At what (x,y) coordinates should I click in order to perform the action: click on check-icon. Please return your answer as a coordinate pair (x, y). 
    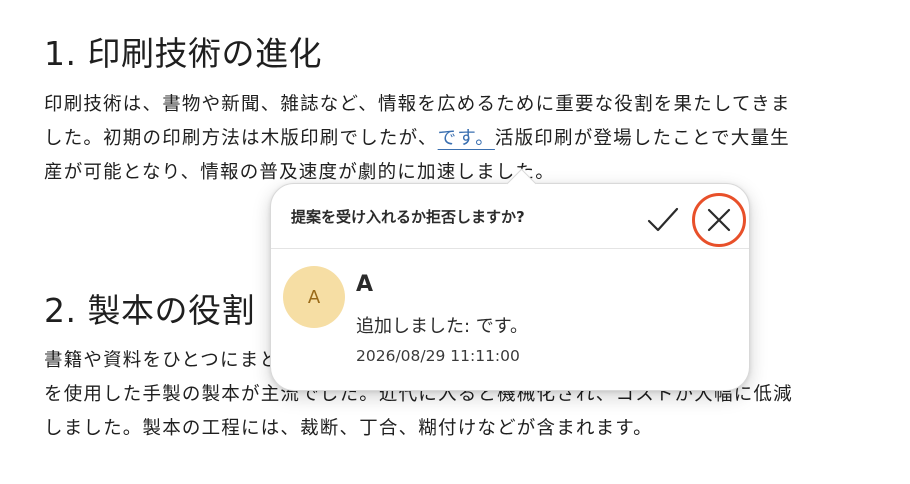
    Looking at the image, I should click on (663, 219).